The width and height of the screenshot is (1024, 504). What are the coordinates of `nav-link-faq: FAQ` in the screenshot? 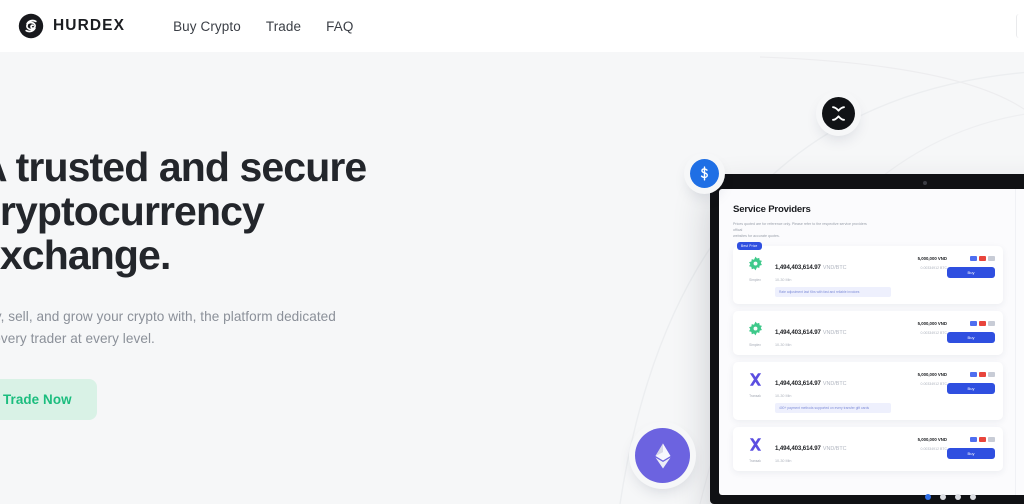 It's located at (339, 26).